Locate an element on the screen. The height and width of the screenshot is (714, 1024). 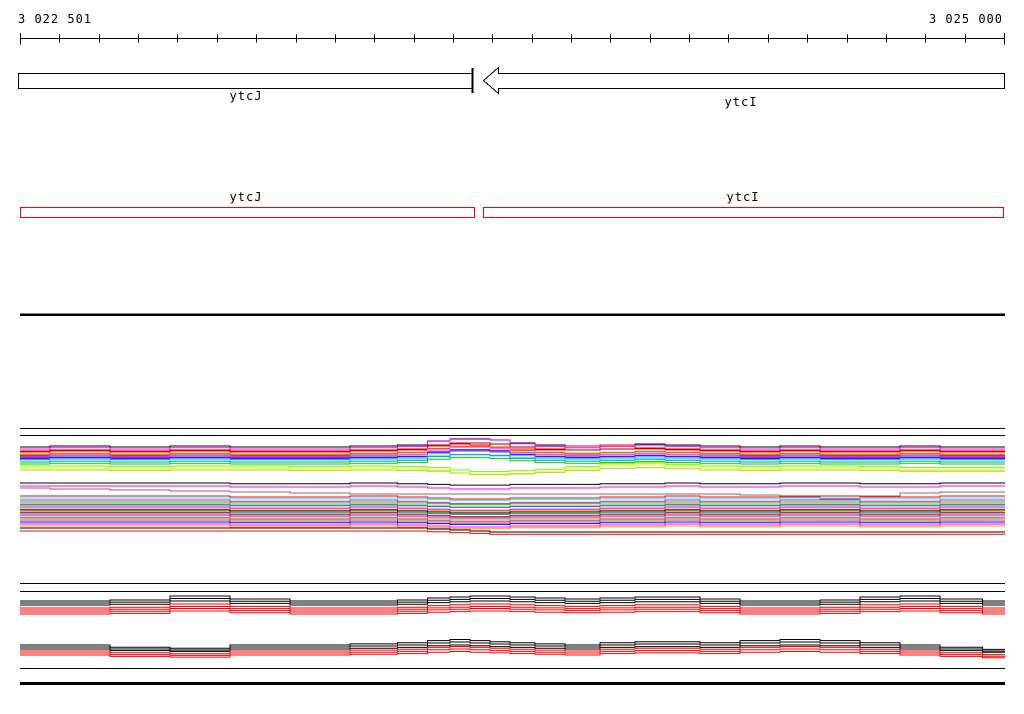
black-red-band-2-line is located at coordinates (512, 644).